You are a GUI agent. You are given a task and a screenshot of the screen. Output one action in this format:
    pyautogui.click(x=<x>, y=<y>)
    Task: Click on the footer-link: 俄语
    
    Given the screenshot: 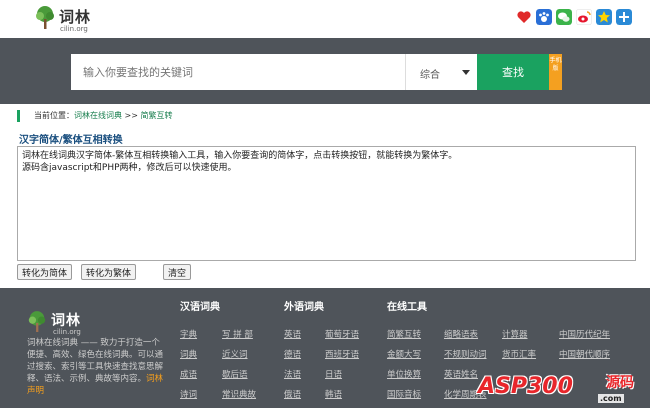 What is the action you would take?
    pyautogui.click(x=292, y=394)
    